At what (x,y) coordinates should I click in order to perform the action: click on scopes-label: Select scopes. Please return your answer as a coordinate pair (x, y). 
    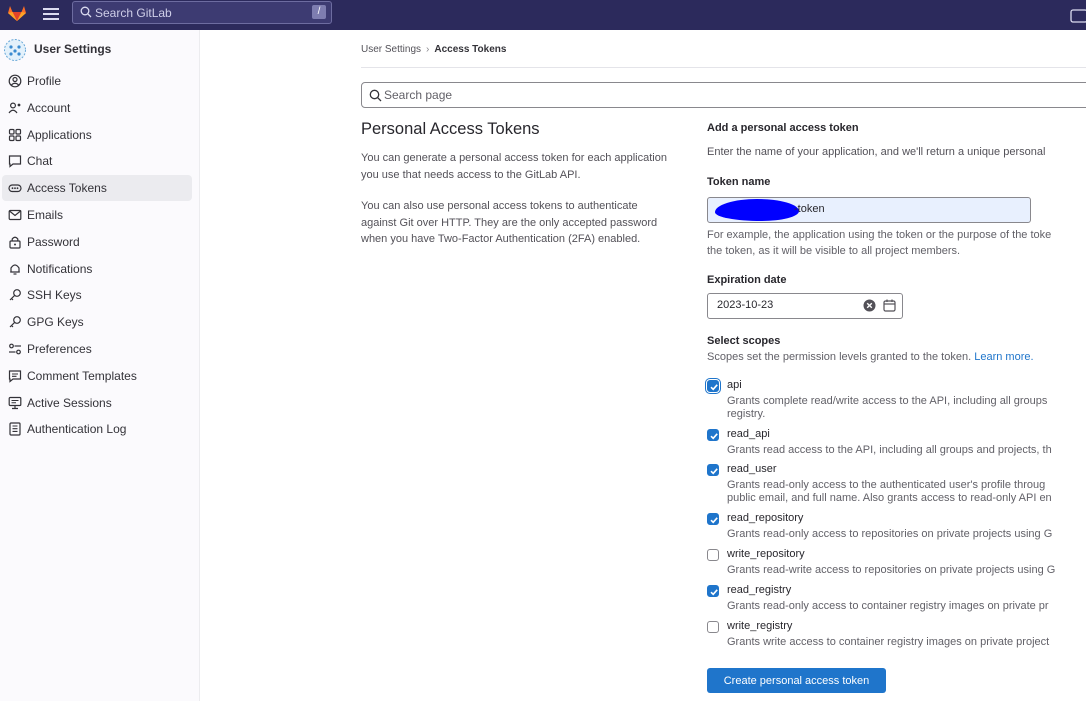
    Looking at the image, I should click on (744, 341).